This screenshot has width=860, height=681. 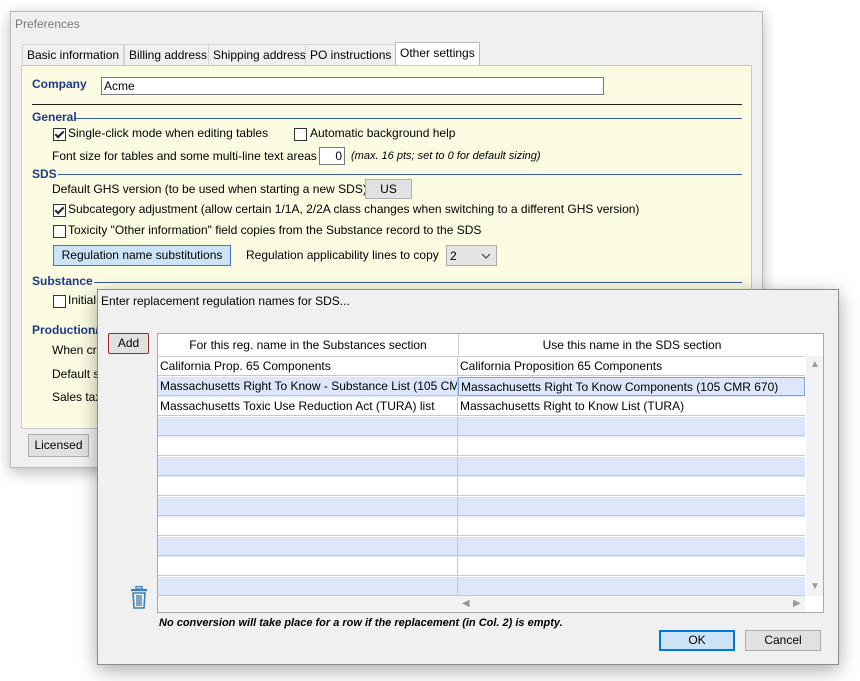 What do you see at coordinates (168, 54) in the screenshot?
I see `tab-billing-address: Billing address` at bounding box center [168, 54].